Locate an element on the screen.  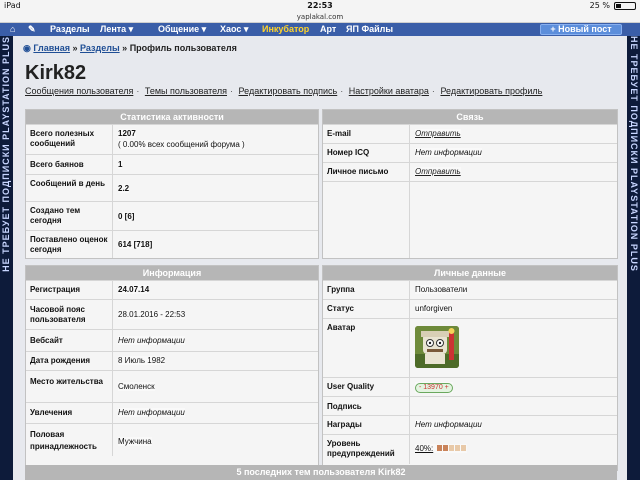
status-bar: iPad 22:53 25 % is located at coordinates (320, 6).